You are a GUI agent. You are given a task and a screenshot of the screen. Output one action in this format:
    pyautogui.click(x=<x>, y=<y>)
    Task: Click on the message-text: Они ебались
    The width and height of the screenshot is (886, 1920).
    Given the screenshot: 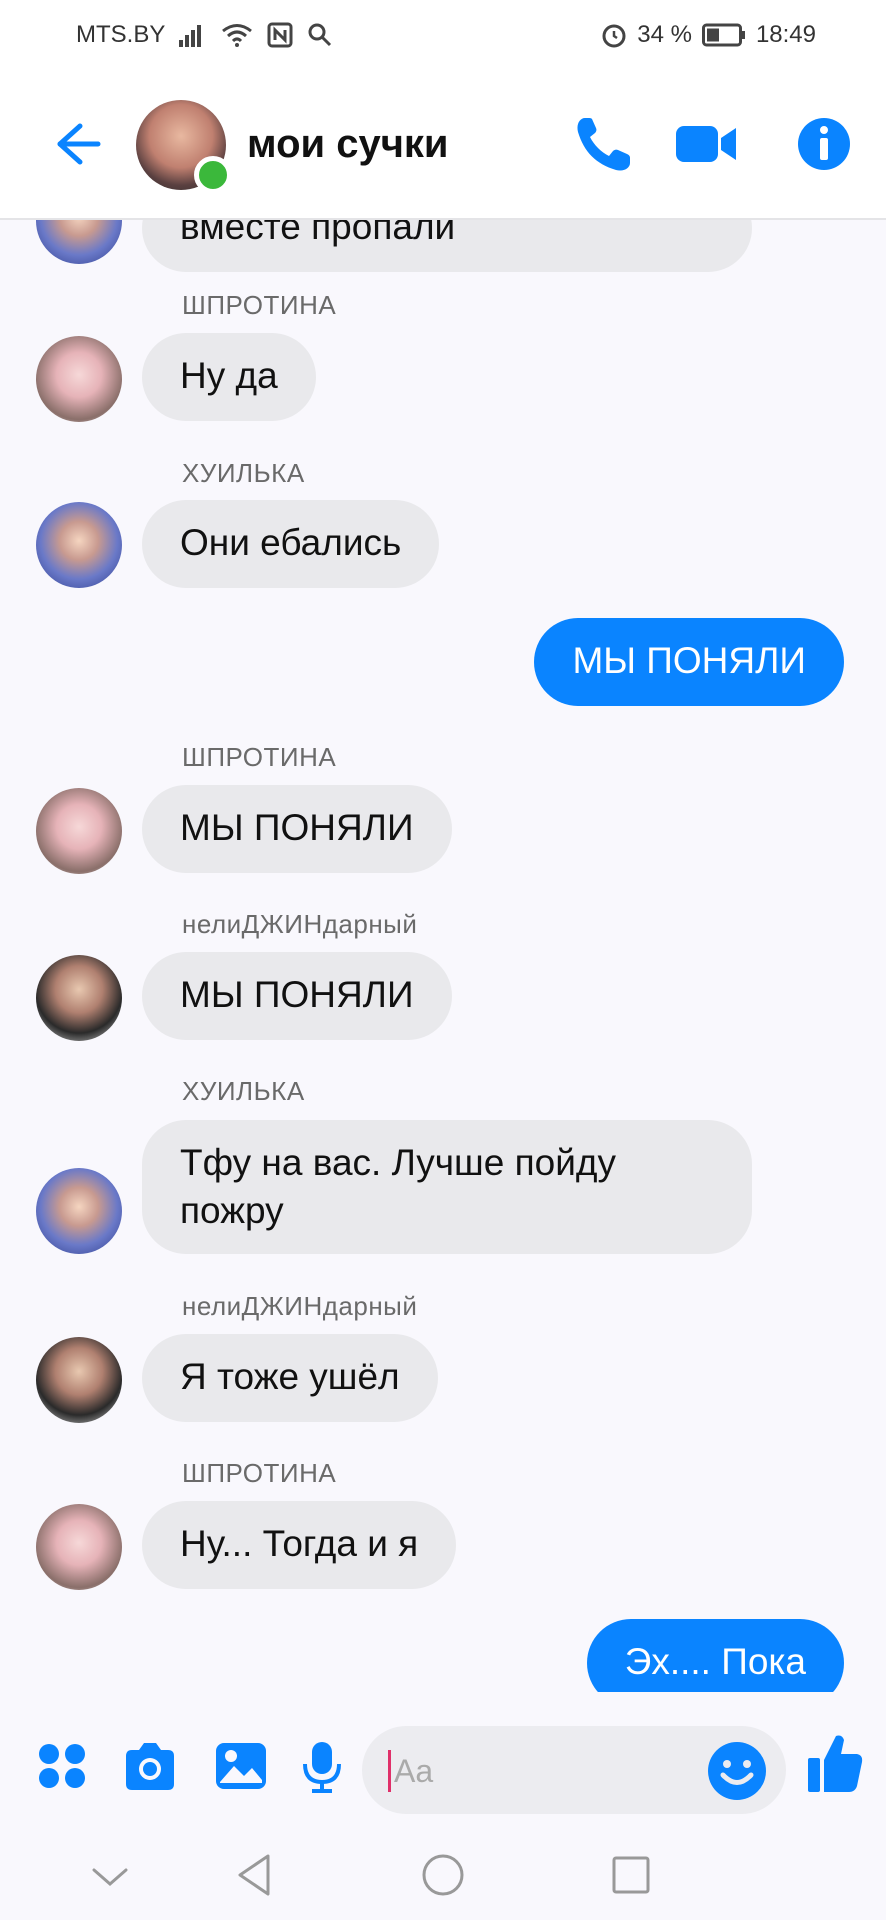 What is the action you would take?
    pyautogui.click(x=291, y=542)
    